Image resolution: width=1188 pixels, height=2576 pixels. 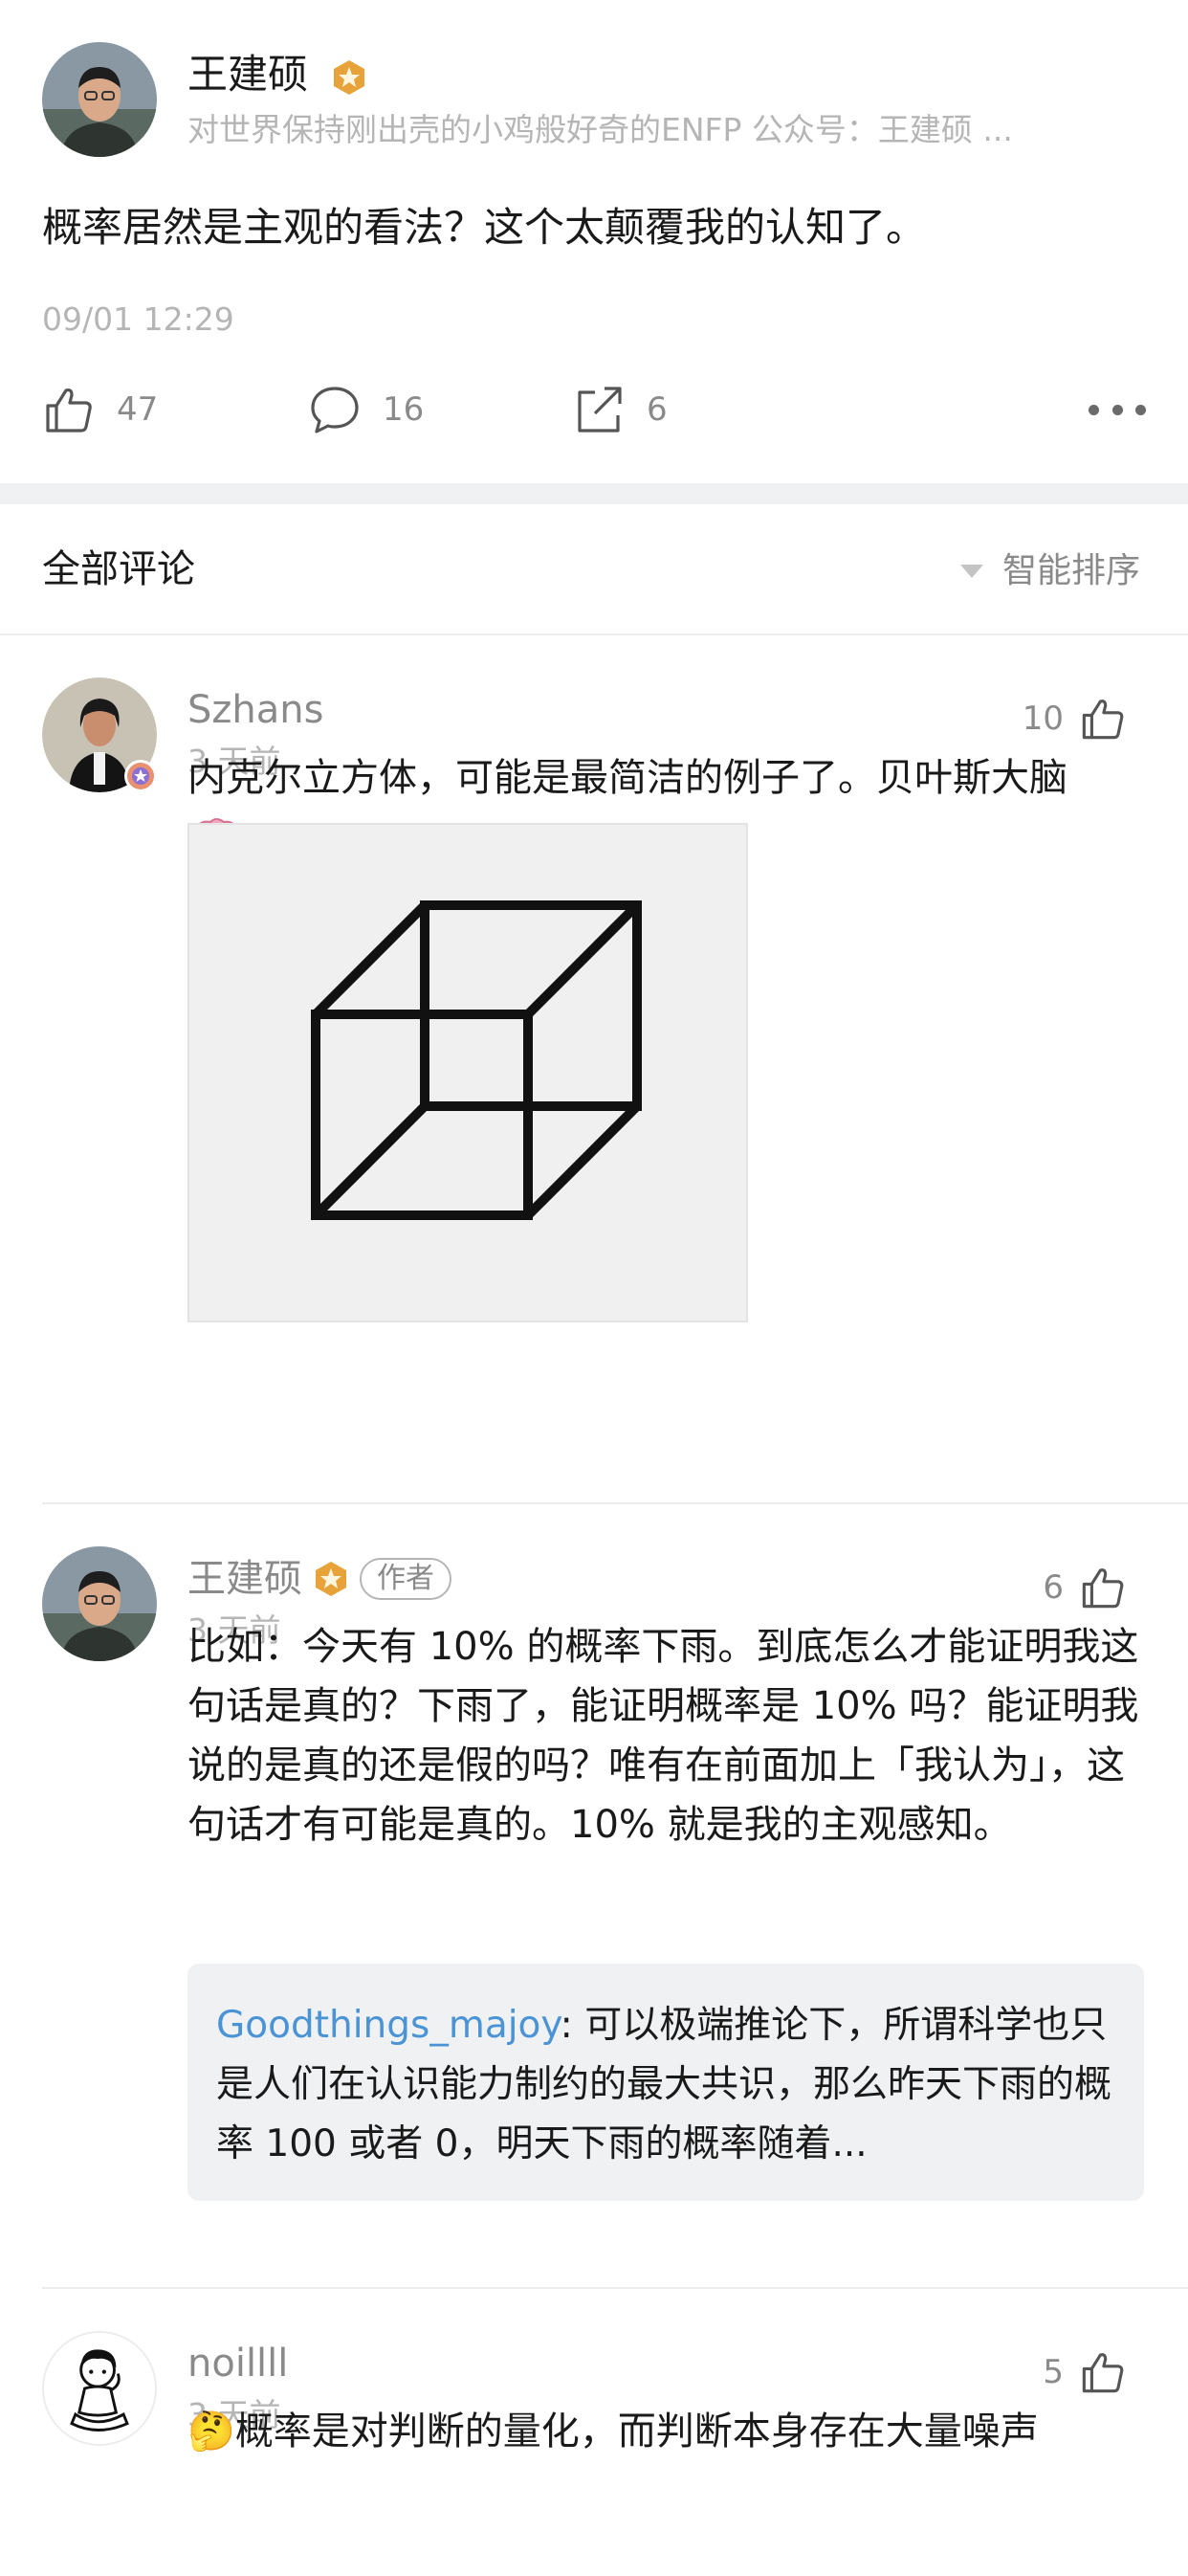 What do you see at coordinates (405, 1579) in the screenshot?
I see `author-tag: 作者` at bounding box center [405, 1579].